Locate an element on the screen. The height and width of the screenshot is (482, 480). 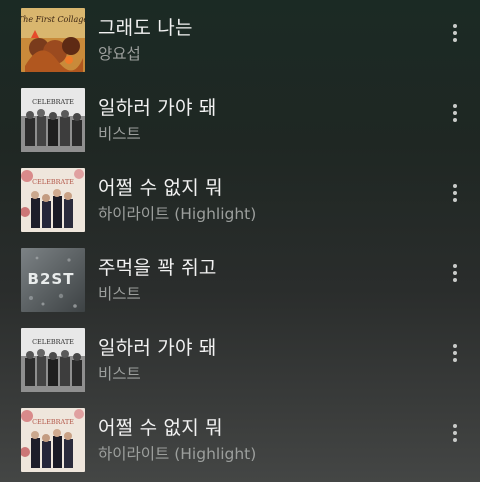
song-title: 그래도 나는 is located at coordinates (145, 28).